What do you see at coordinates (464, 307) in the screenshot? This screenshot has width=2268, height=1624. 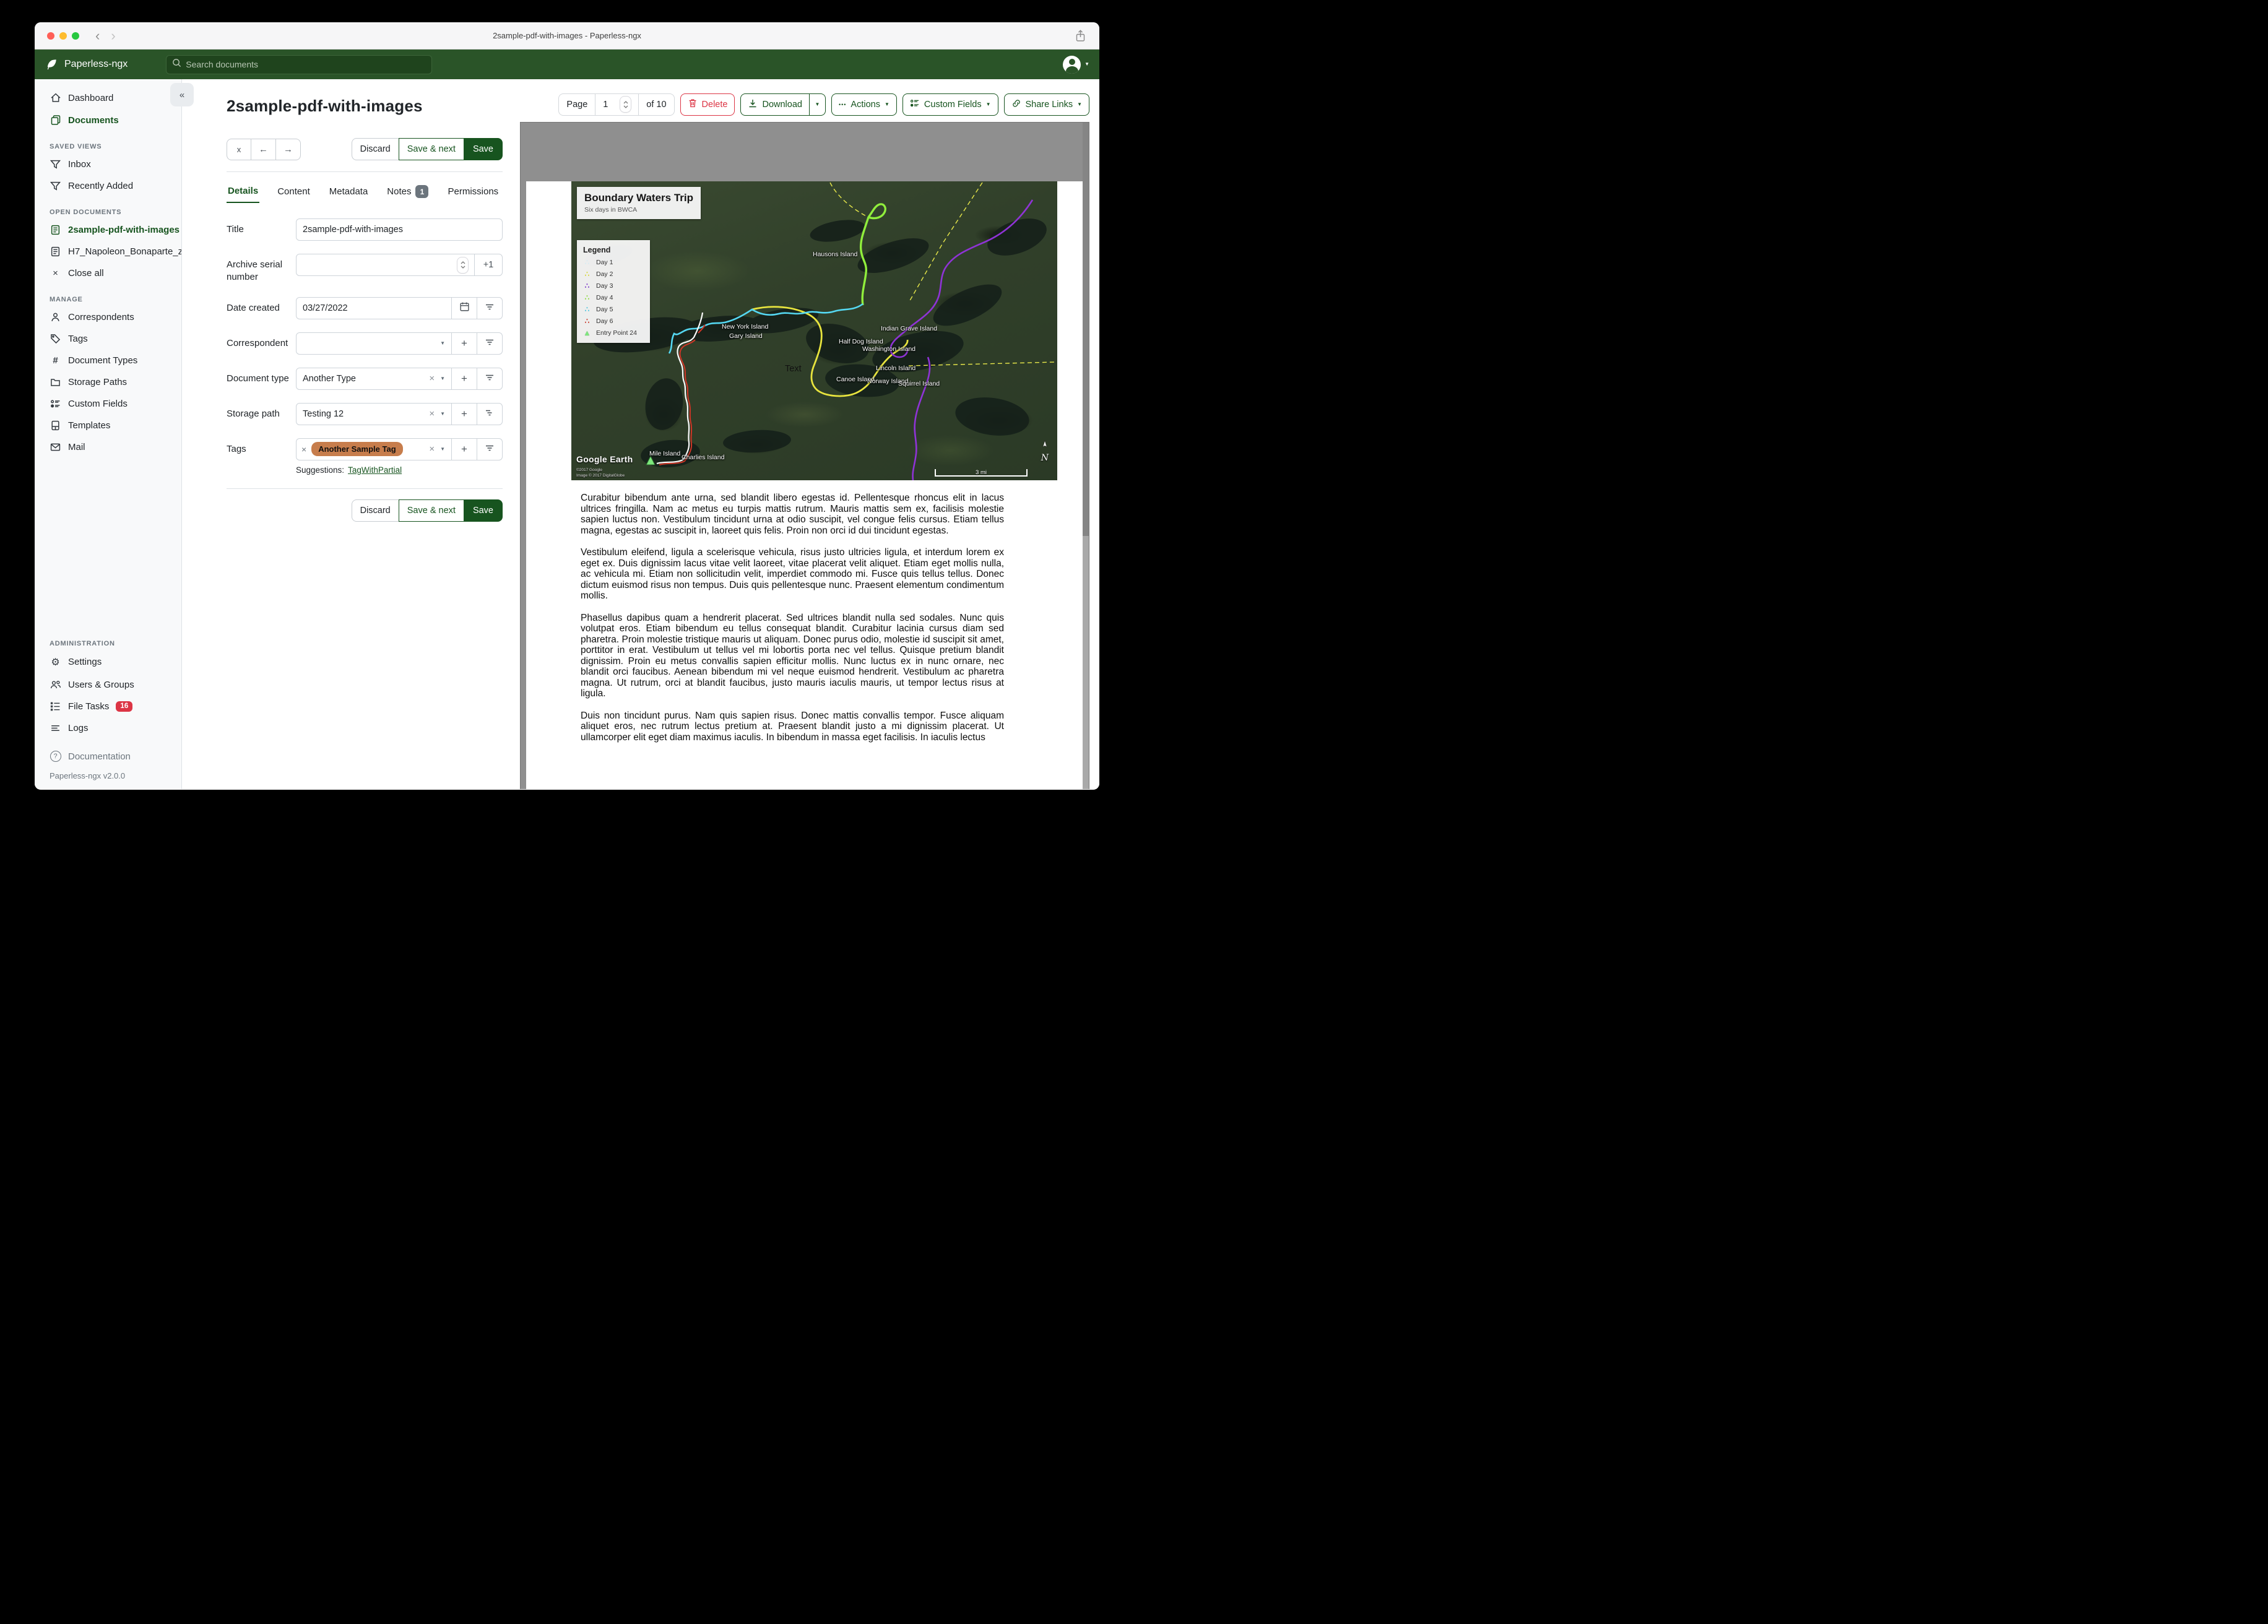 I see `calendar-button` at bounding box center [464, 307].